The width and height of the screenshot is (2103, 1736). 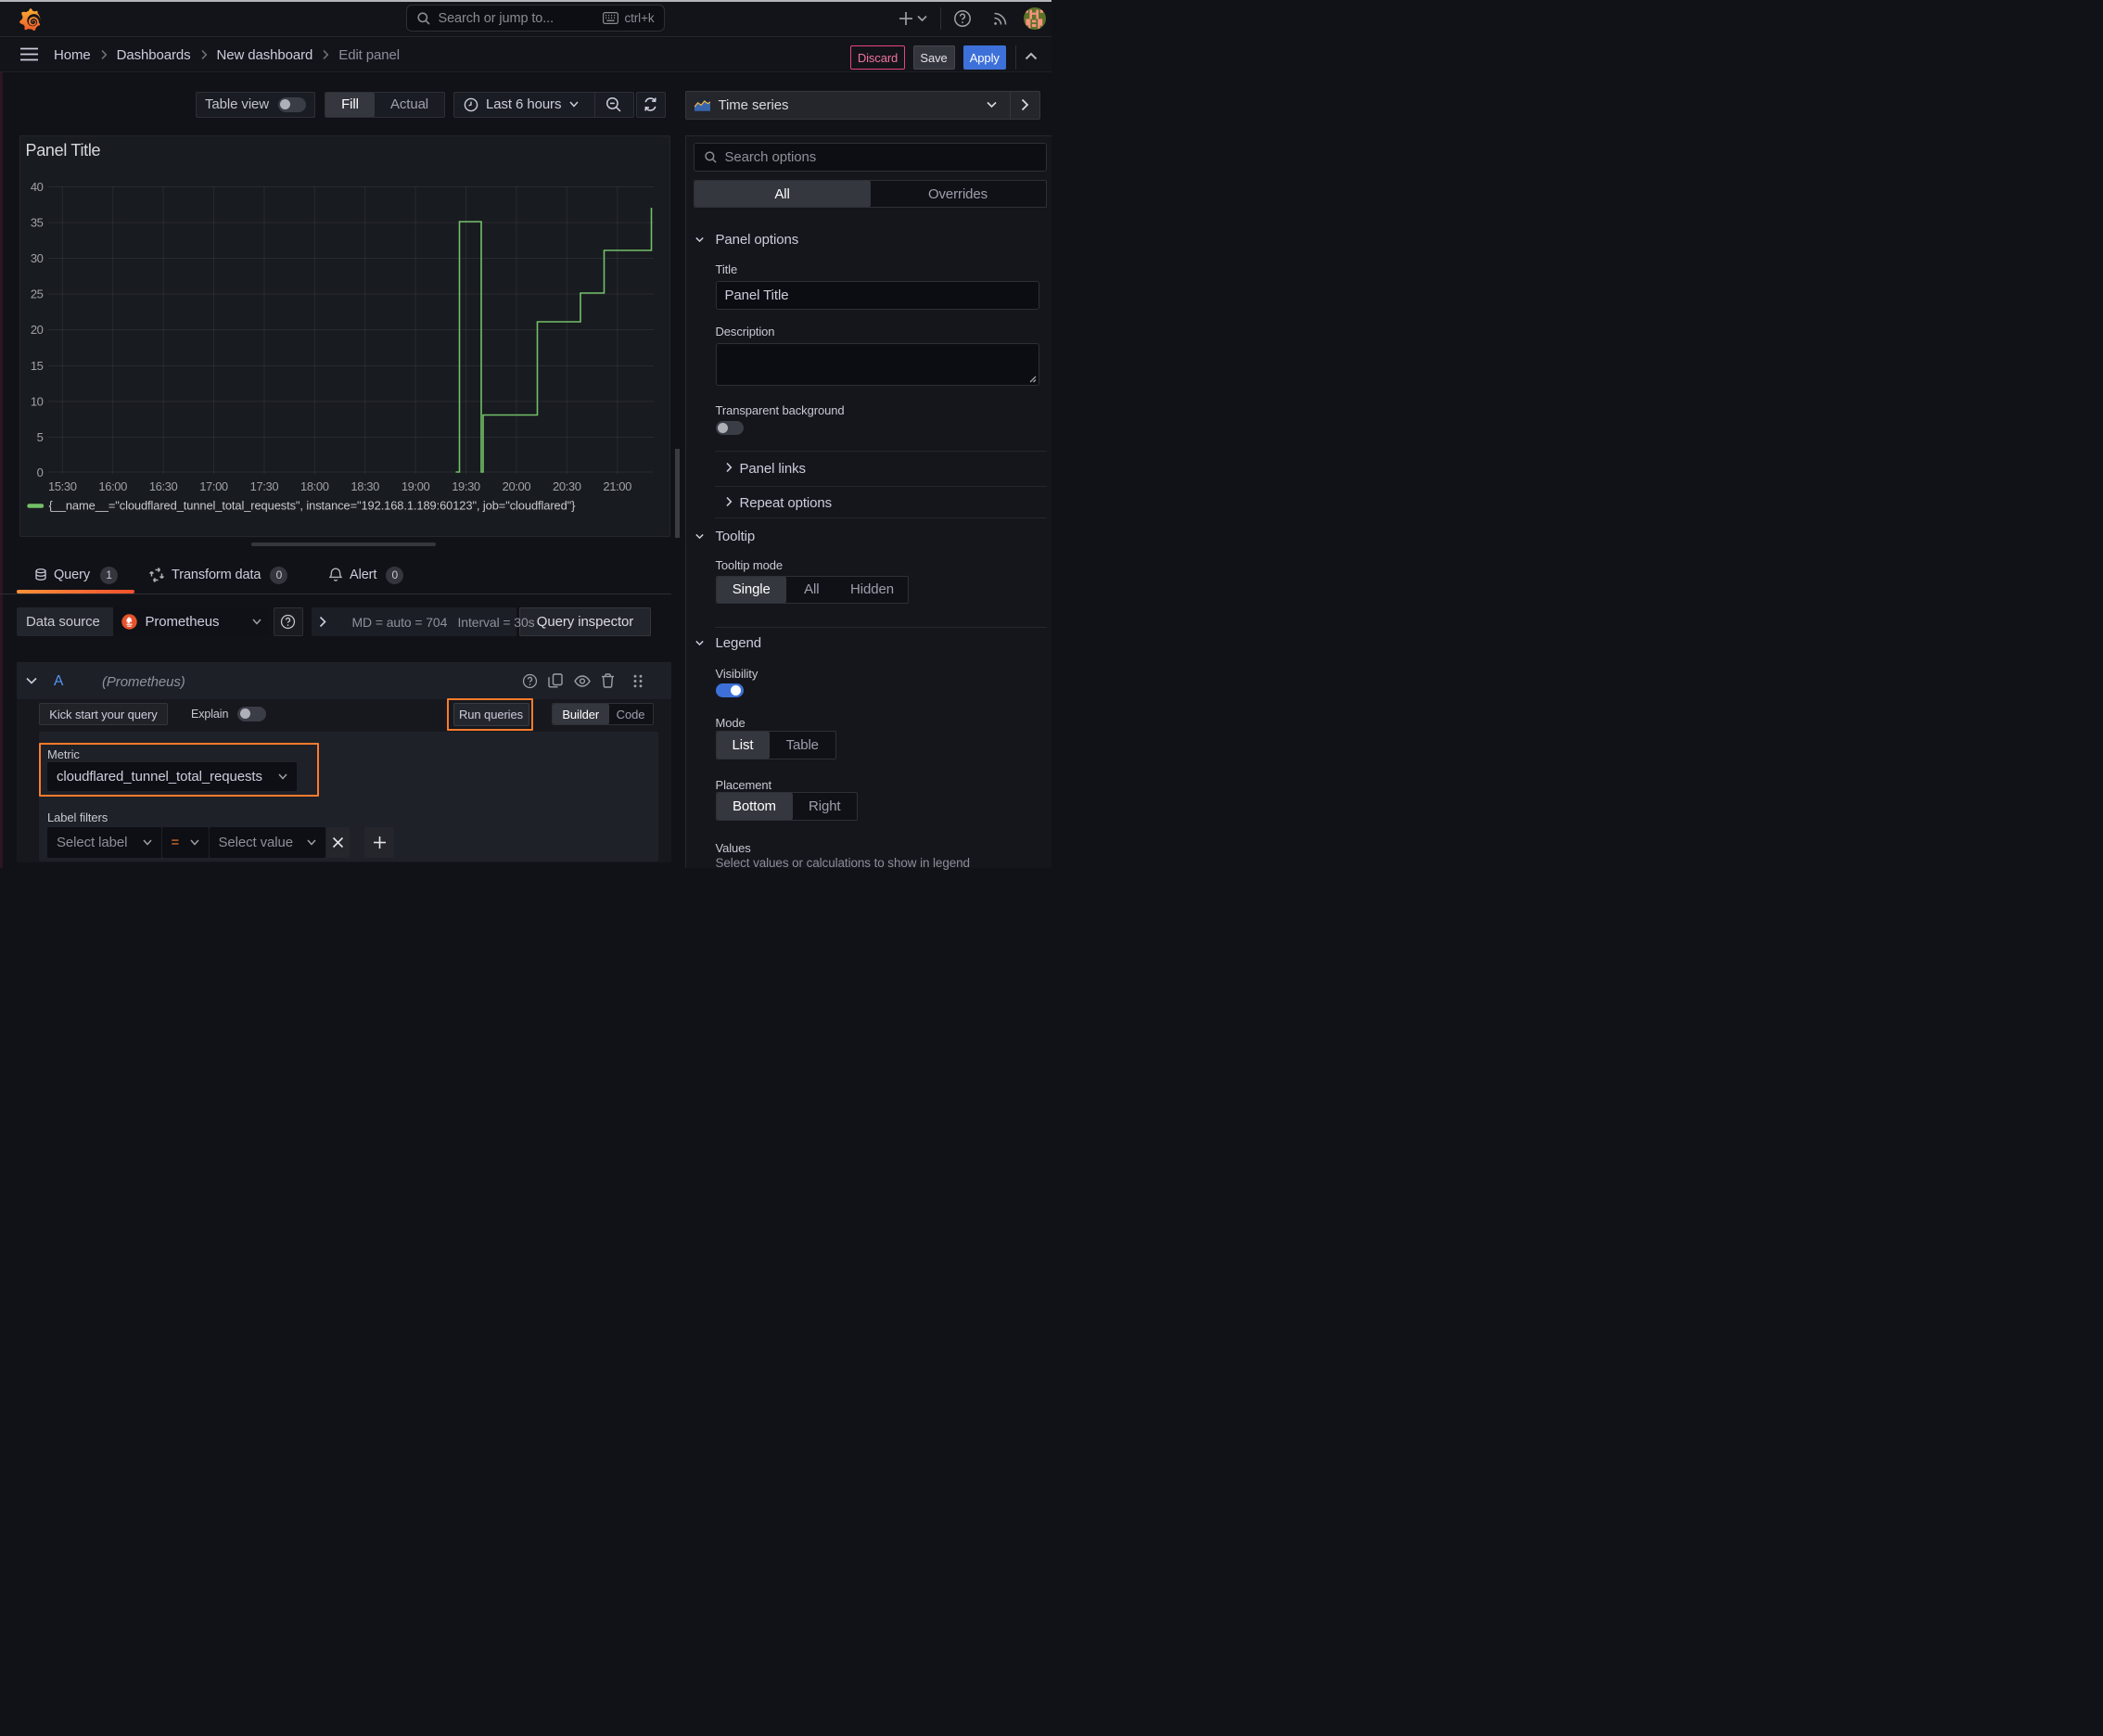 What do you see at coordinates (163, 486) in the screenshot?
I see `svg-text: 16:30` at bounding box center [163, 486].